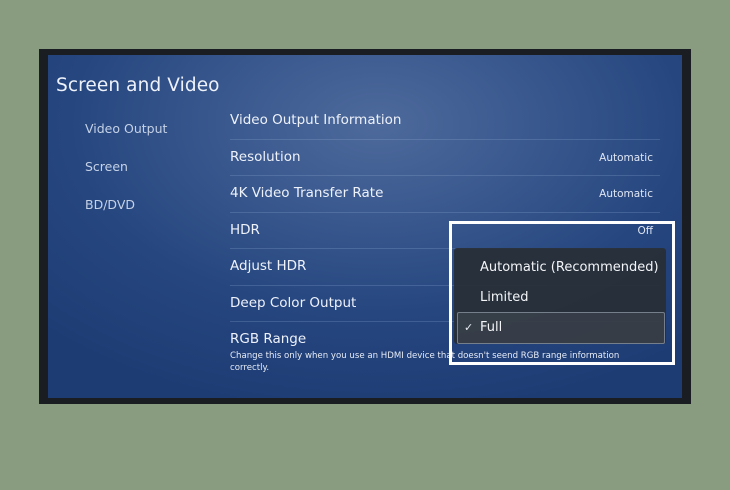 Image resolution: width=730 pixels, height=490 pixels. What do you see at coordinates (445, 158) in the screenshot?
I see `setting-resolution: Resolution Automatic` at bounding box center [445, 158].